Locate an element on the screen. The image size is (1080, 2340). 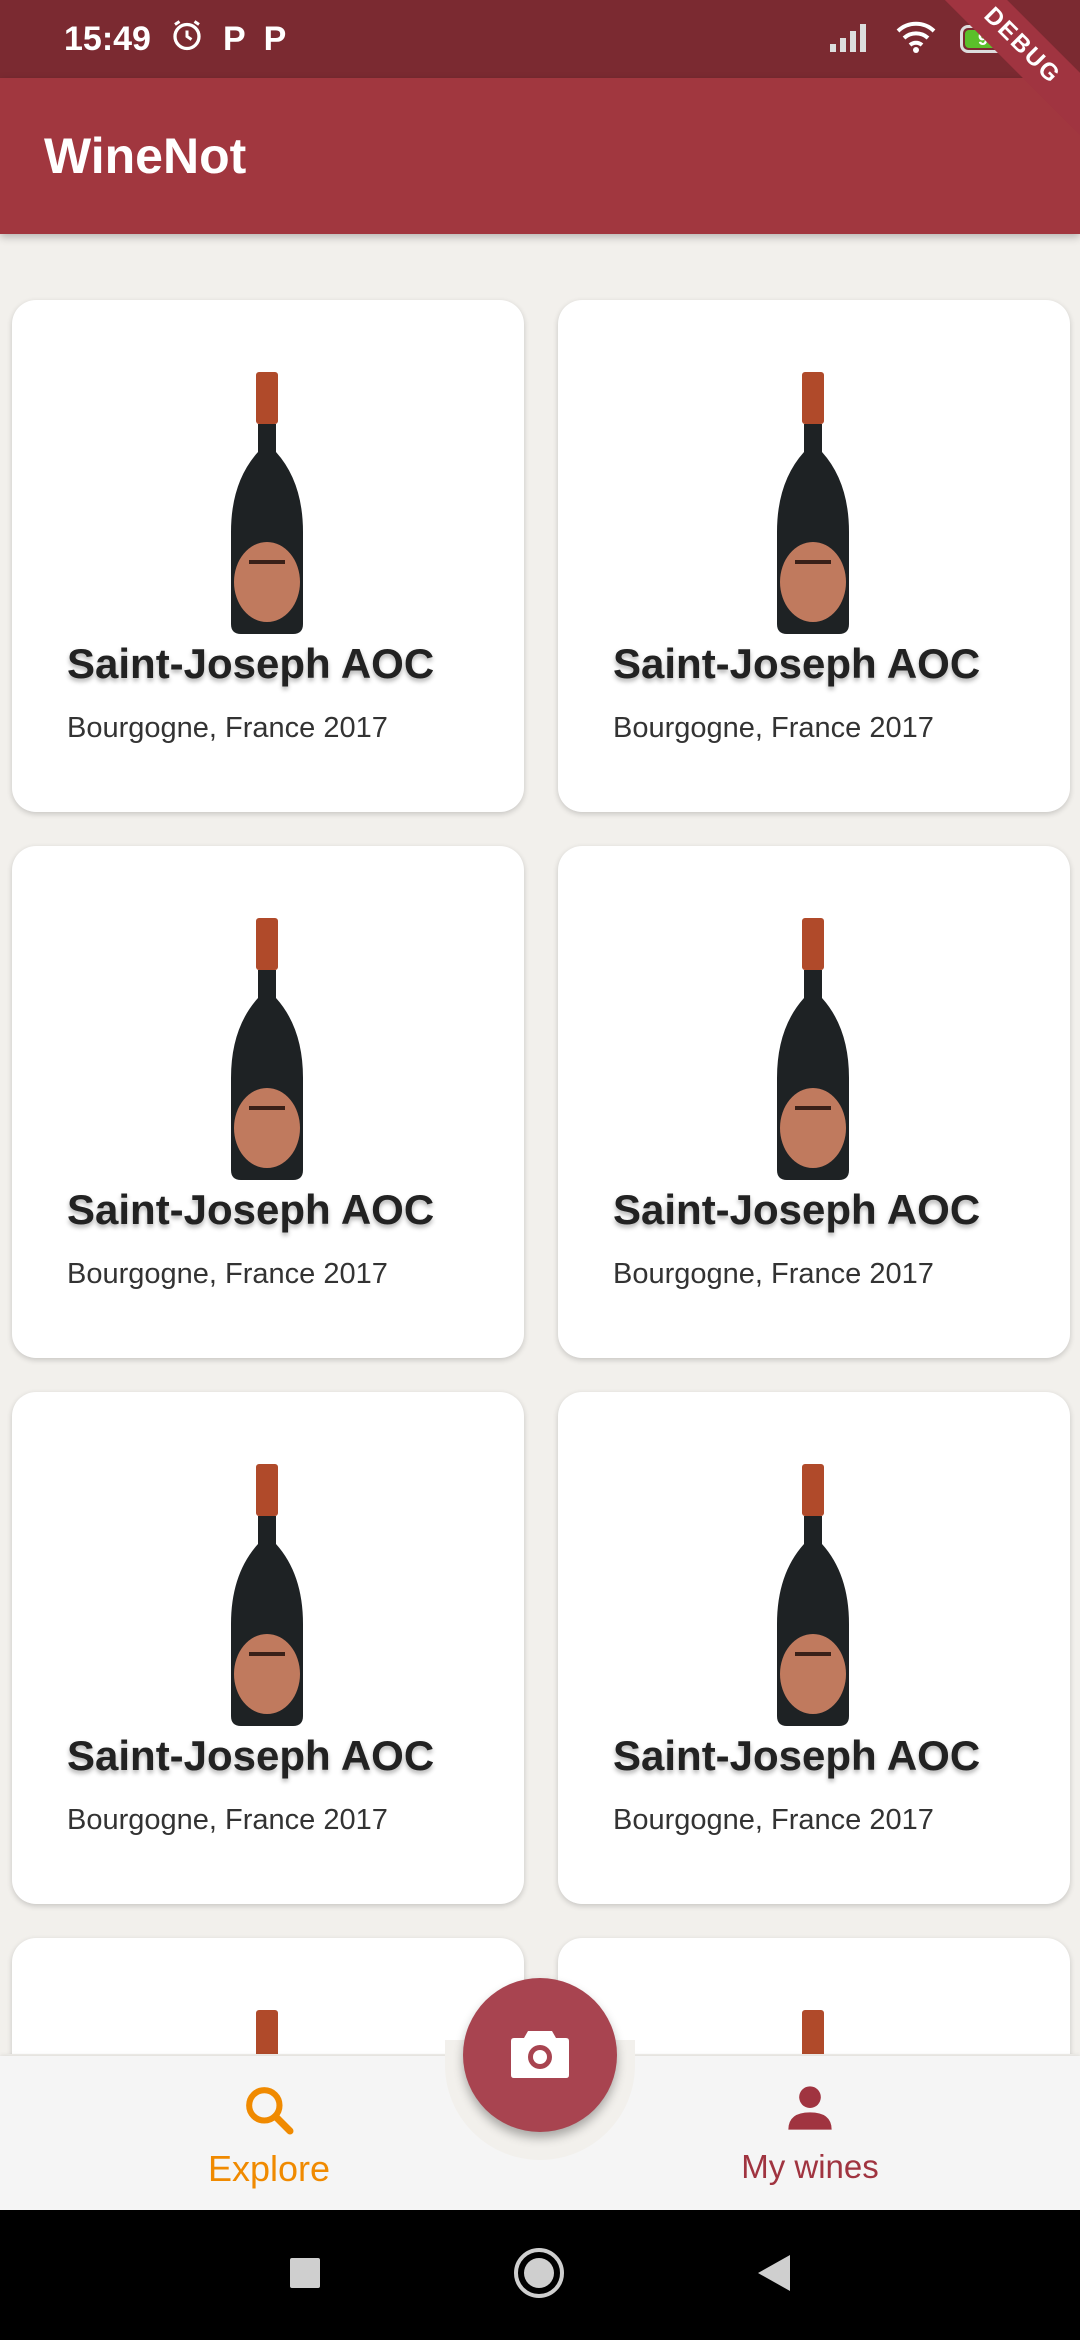
nav-explore-label: Explore is located at coordinates (269, 2168).